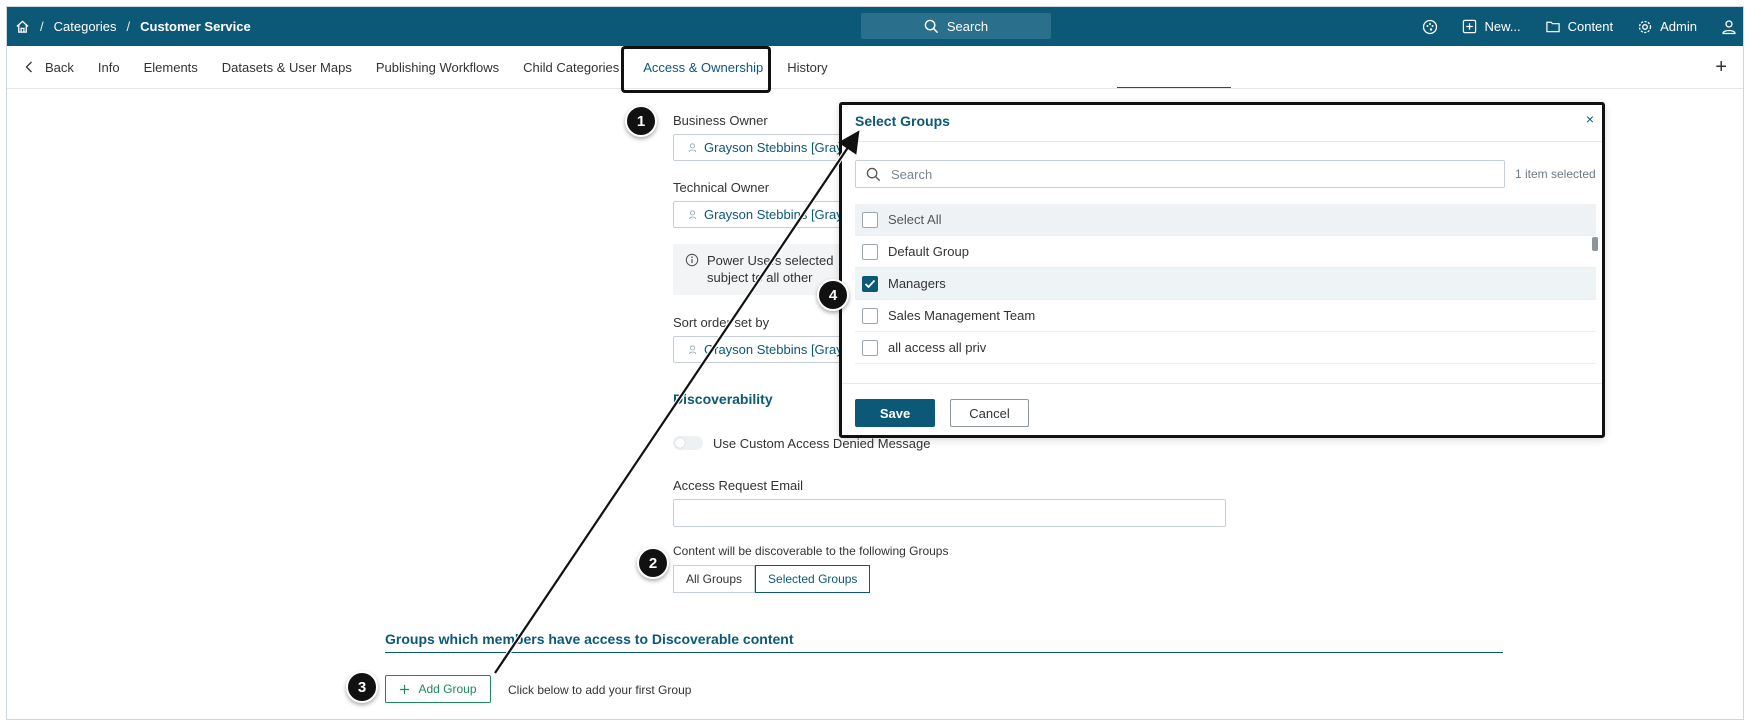 Image resolution: width=1750 pixels, height=722 pixels. Describe the element at coordinates (833, 295) in the screenshot. I see `annotation-badge-4: 4` at that location.